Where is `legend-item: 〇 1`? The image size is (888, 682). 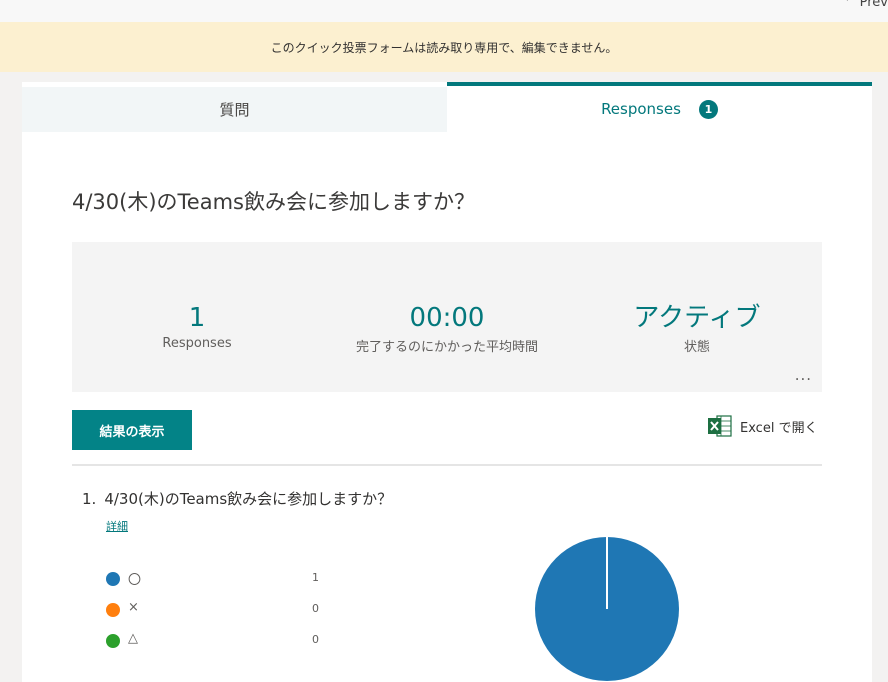
legend-item: 〇 1 is located at coordinates (236, 583).